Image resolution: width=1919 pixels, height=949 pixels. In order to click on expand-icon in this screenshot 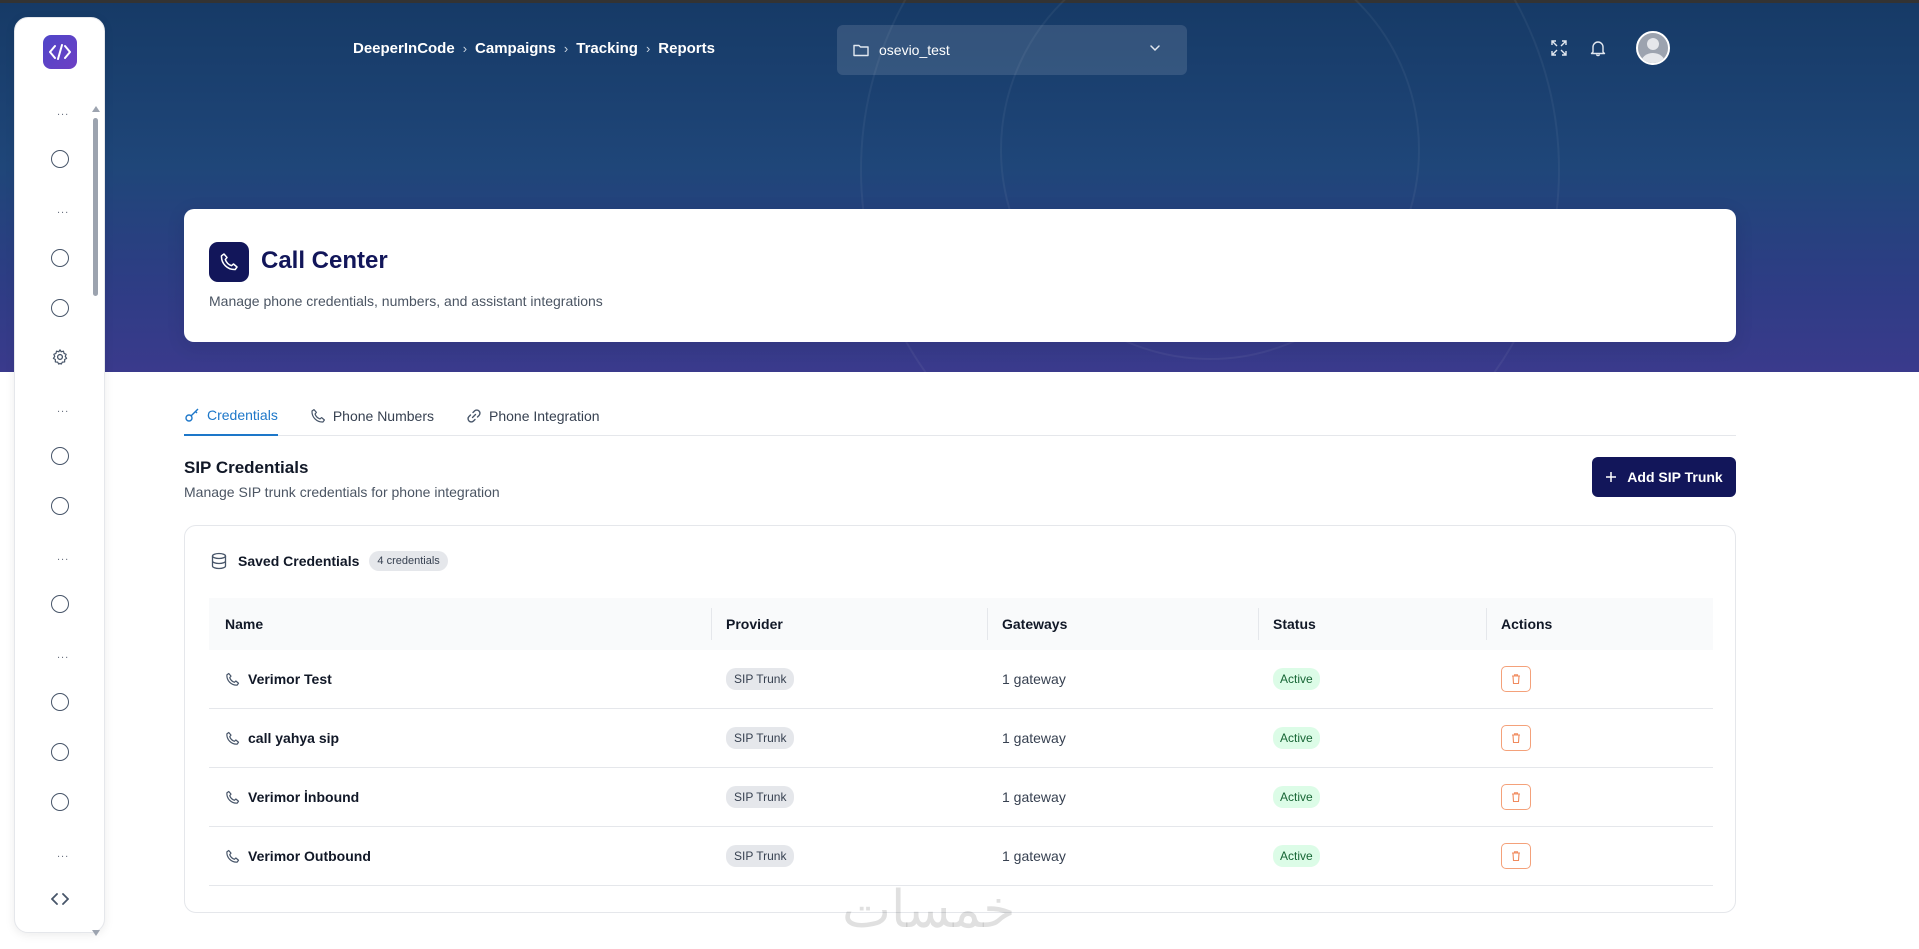, I will do `click(1559, 48)`.